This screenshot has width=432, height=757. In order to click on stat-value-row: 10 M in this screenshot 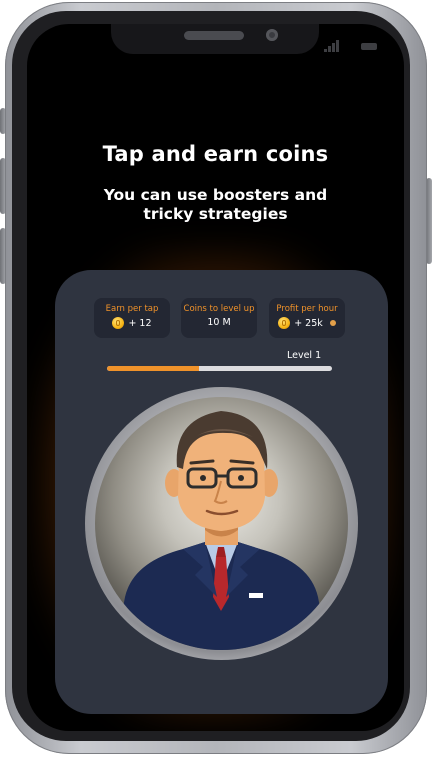, I will do `click(219, 322)`.